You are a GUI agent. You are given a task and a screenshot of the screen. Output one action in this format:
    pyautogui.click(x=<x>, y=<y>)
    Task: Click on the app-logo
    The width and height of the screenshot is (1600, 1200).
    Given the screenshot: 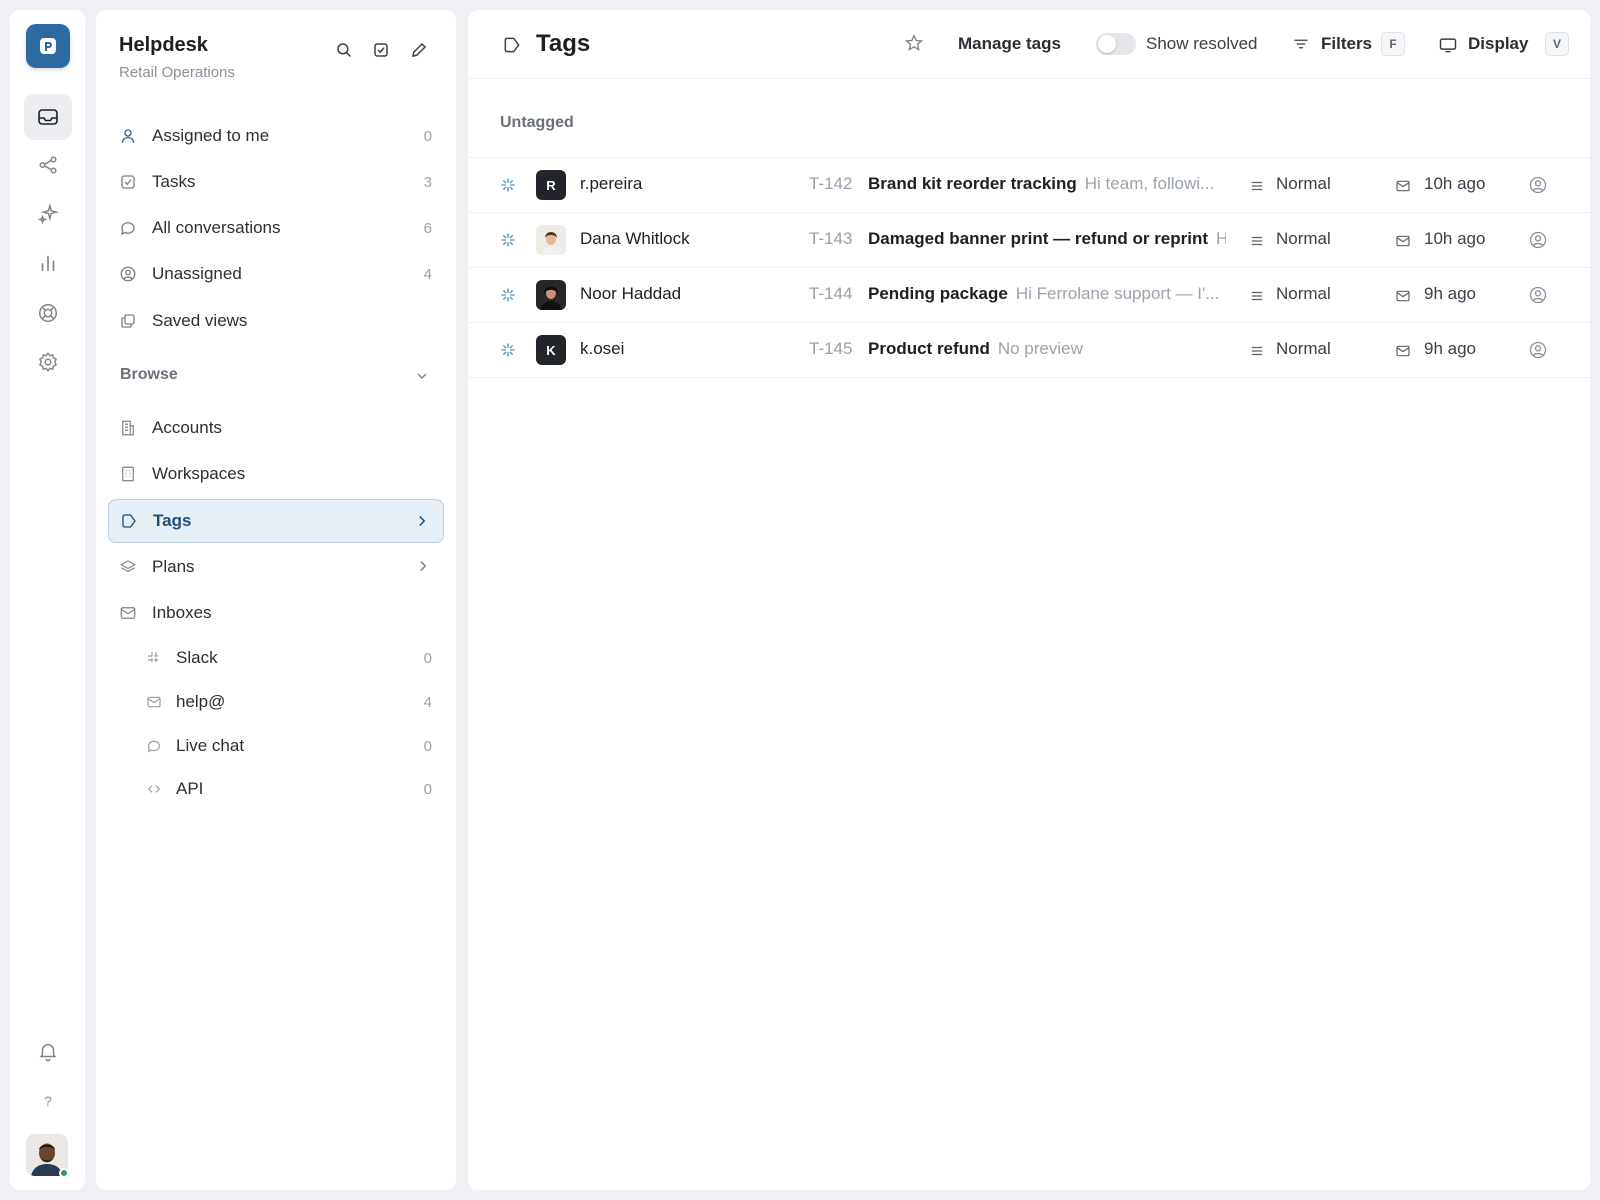 What is the action you would take?
    pyautogui.click(x=48, y=46)
    